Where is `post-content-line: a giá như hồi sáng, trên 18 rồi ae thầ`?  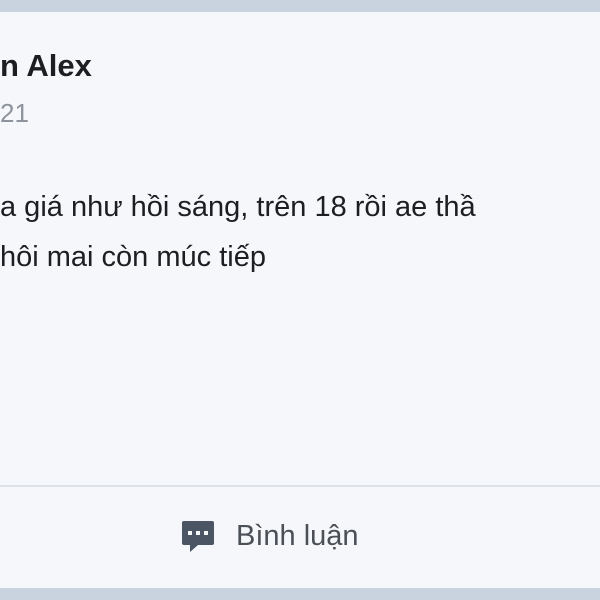
post-content-line: a giá như hồi sáng, trên 18 rồi ae thầ is located at coordinates (238, 207).